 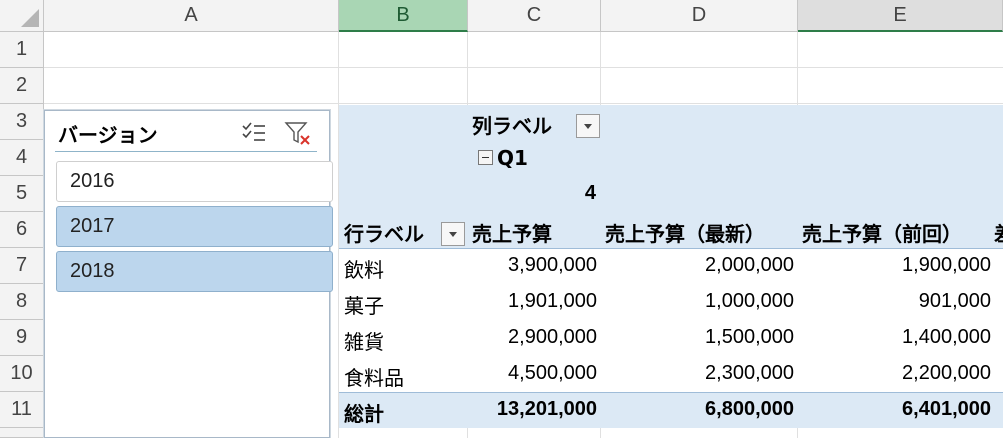 What do you see at coordinates (534, 16) in the screenshot?
I see `column-header-c: C` at bounding box center [534, 16].